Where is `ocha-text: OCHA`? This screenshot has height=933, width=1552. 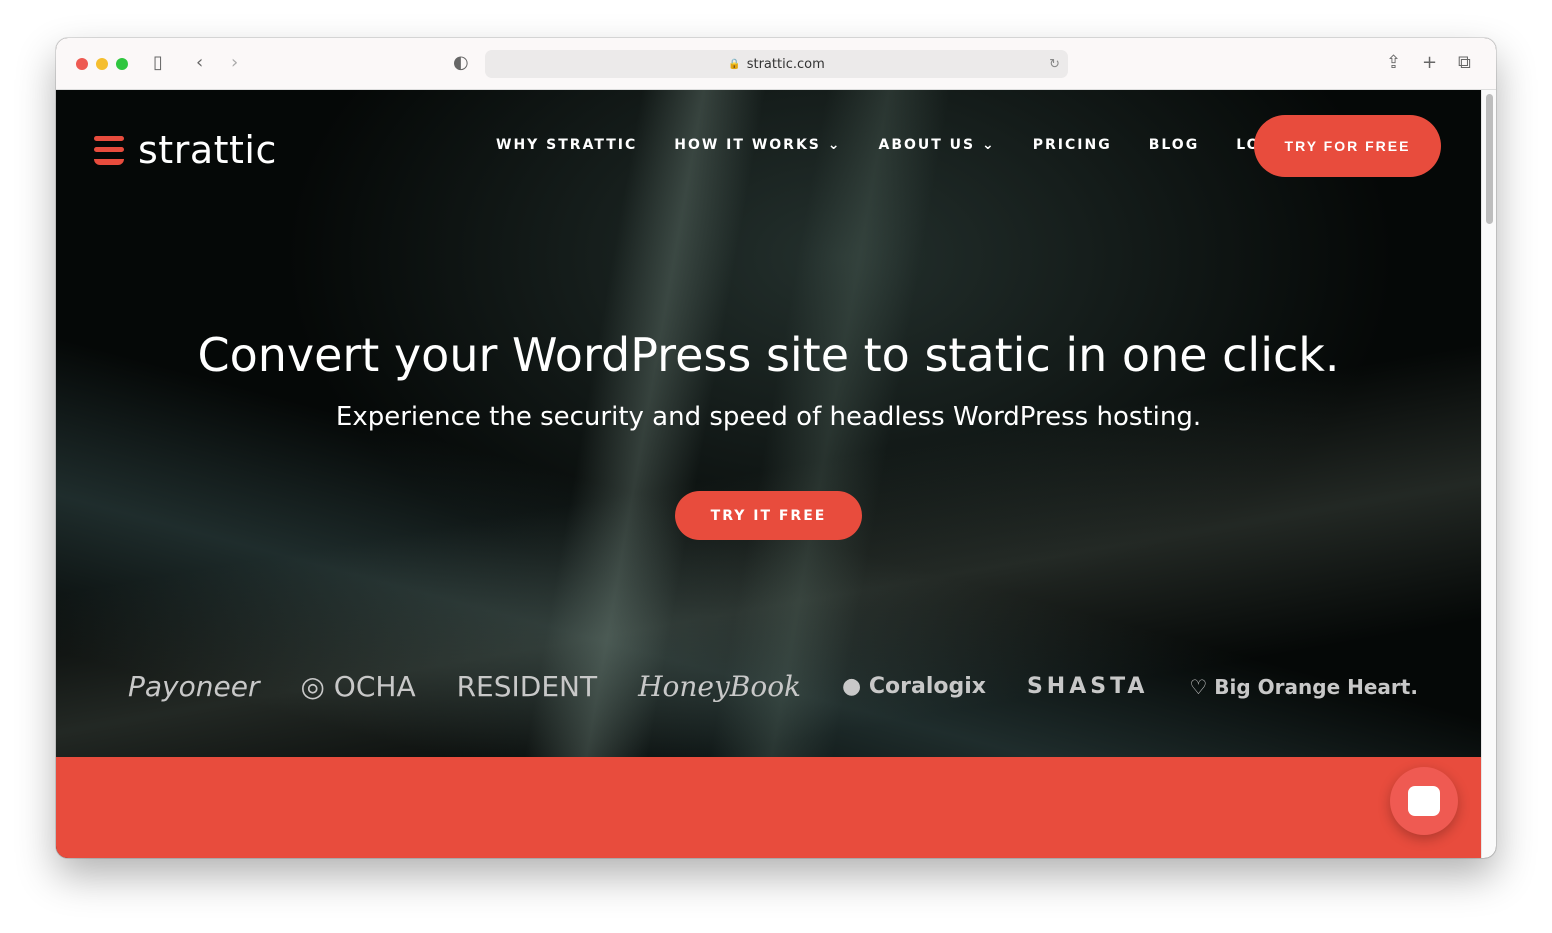 ocha-text: OCHA is located at coordinates (374, 686).